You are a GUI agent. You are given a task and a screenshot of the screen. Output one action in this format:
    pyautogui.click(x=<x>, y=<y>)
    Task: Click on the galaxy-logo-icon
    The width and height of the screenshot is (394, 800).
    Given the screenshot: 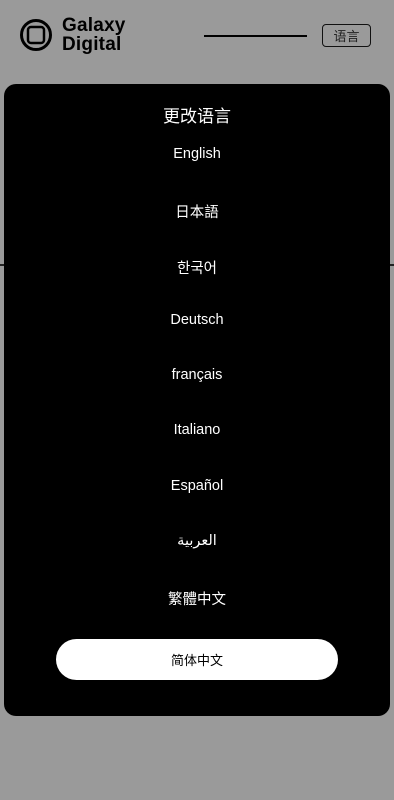 What is the action you would take?
    pyautogui.click(x=36, y=35)
    